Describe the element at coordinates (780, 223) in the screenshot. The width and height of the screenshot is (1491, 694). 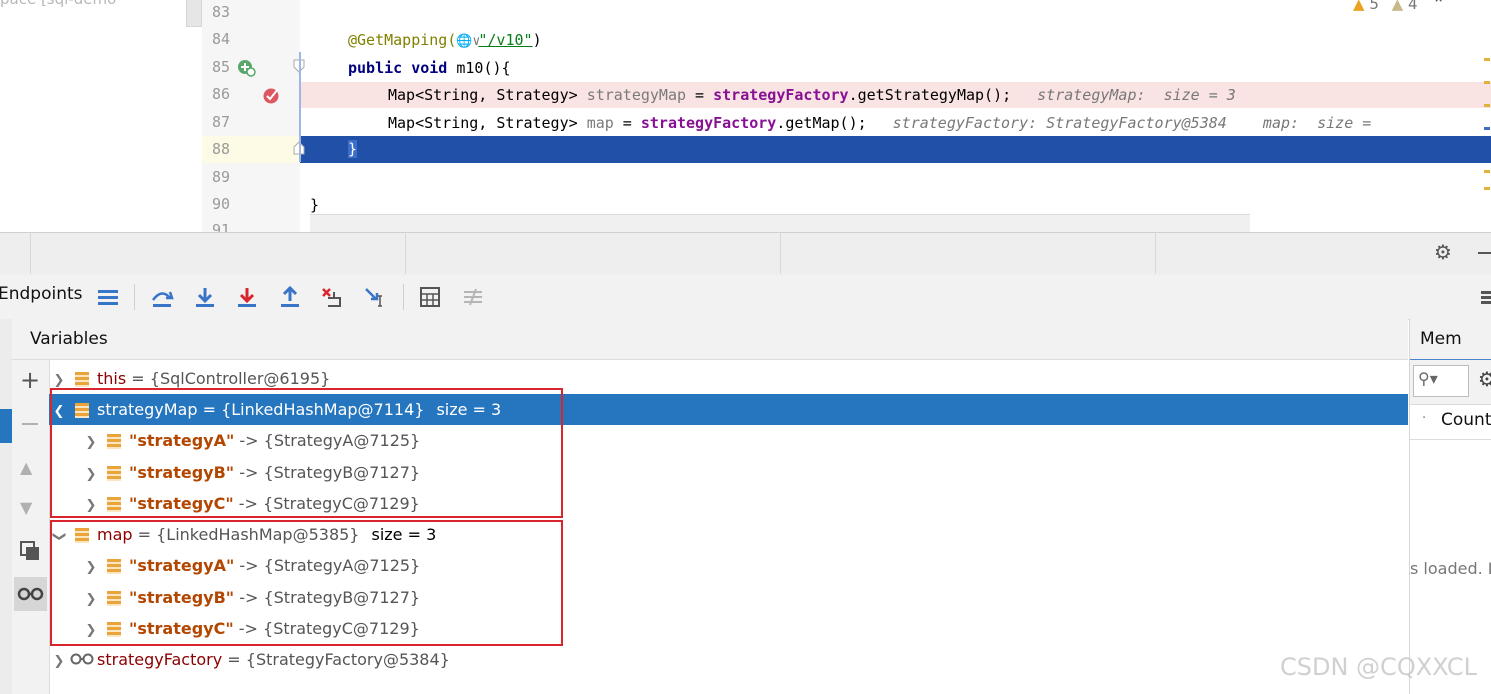
I see `editor-horizontal-scrollbar` at that location.